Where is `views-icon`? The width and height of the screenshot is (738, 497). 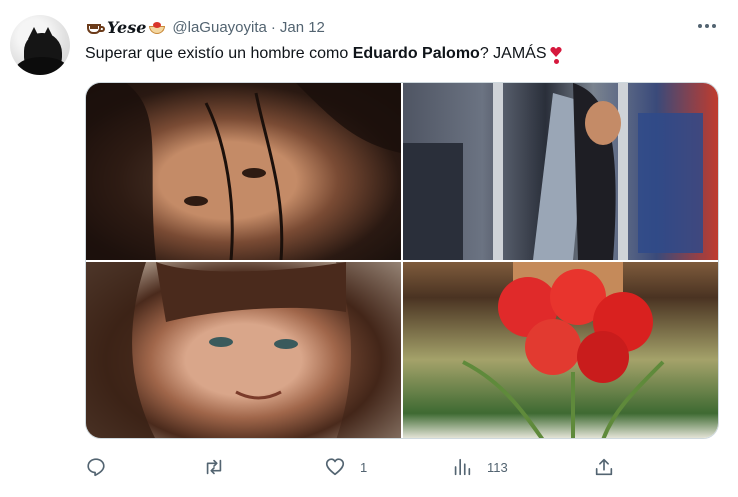 views-icon is located at coordinates (462, 467).